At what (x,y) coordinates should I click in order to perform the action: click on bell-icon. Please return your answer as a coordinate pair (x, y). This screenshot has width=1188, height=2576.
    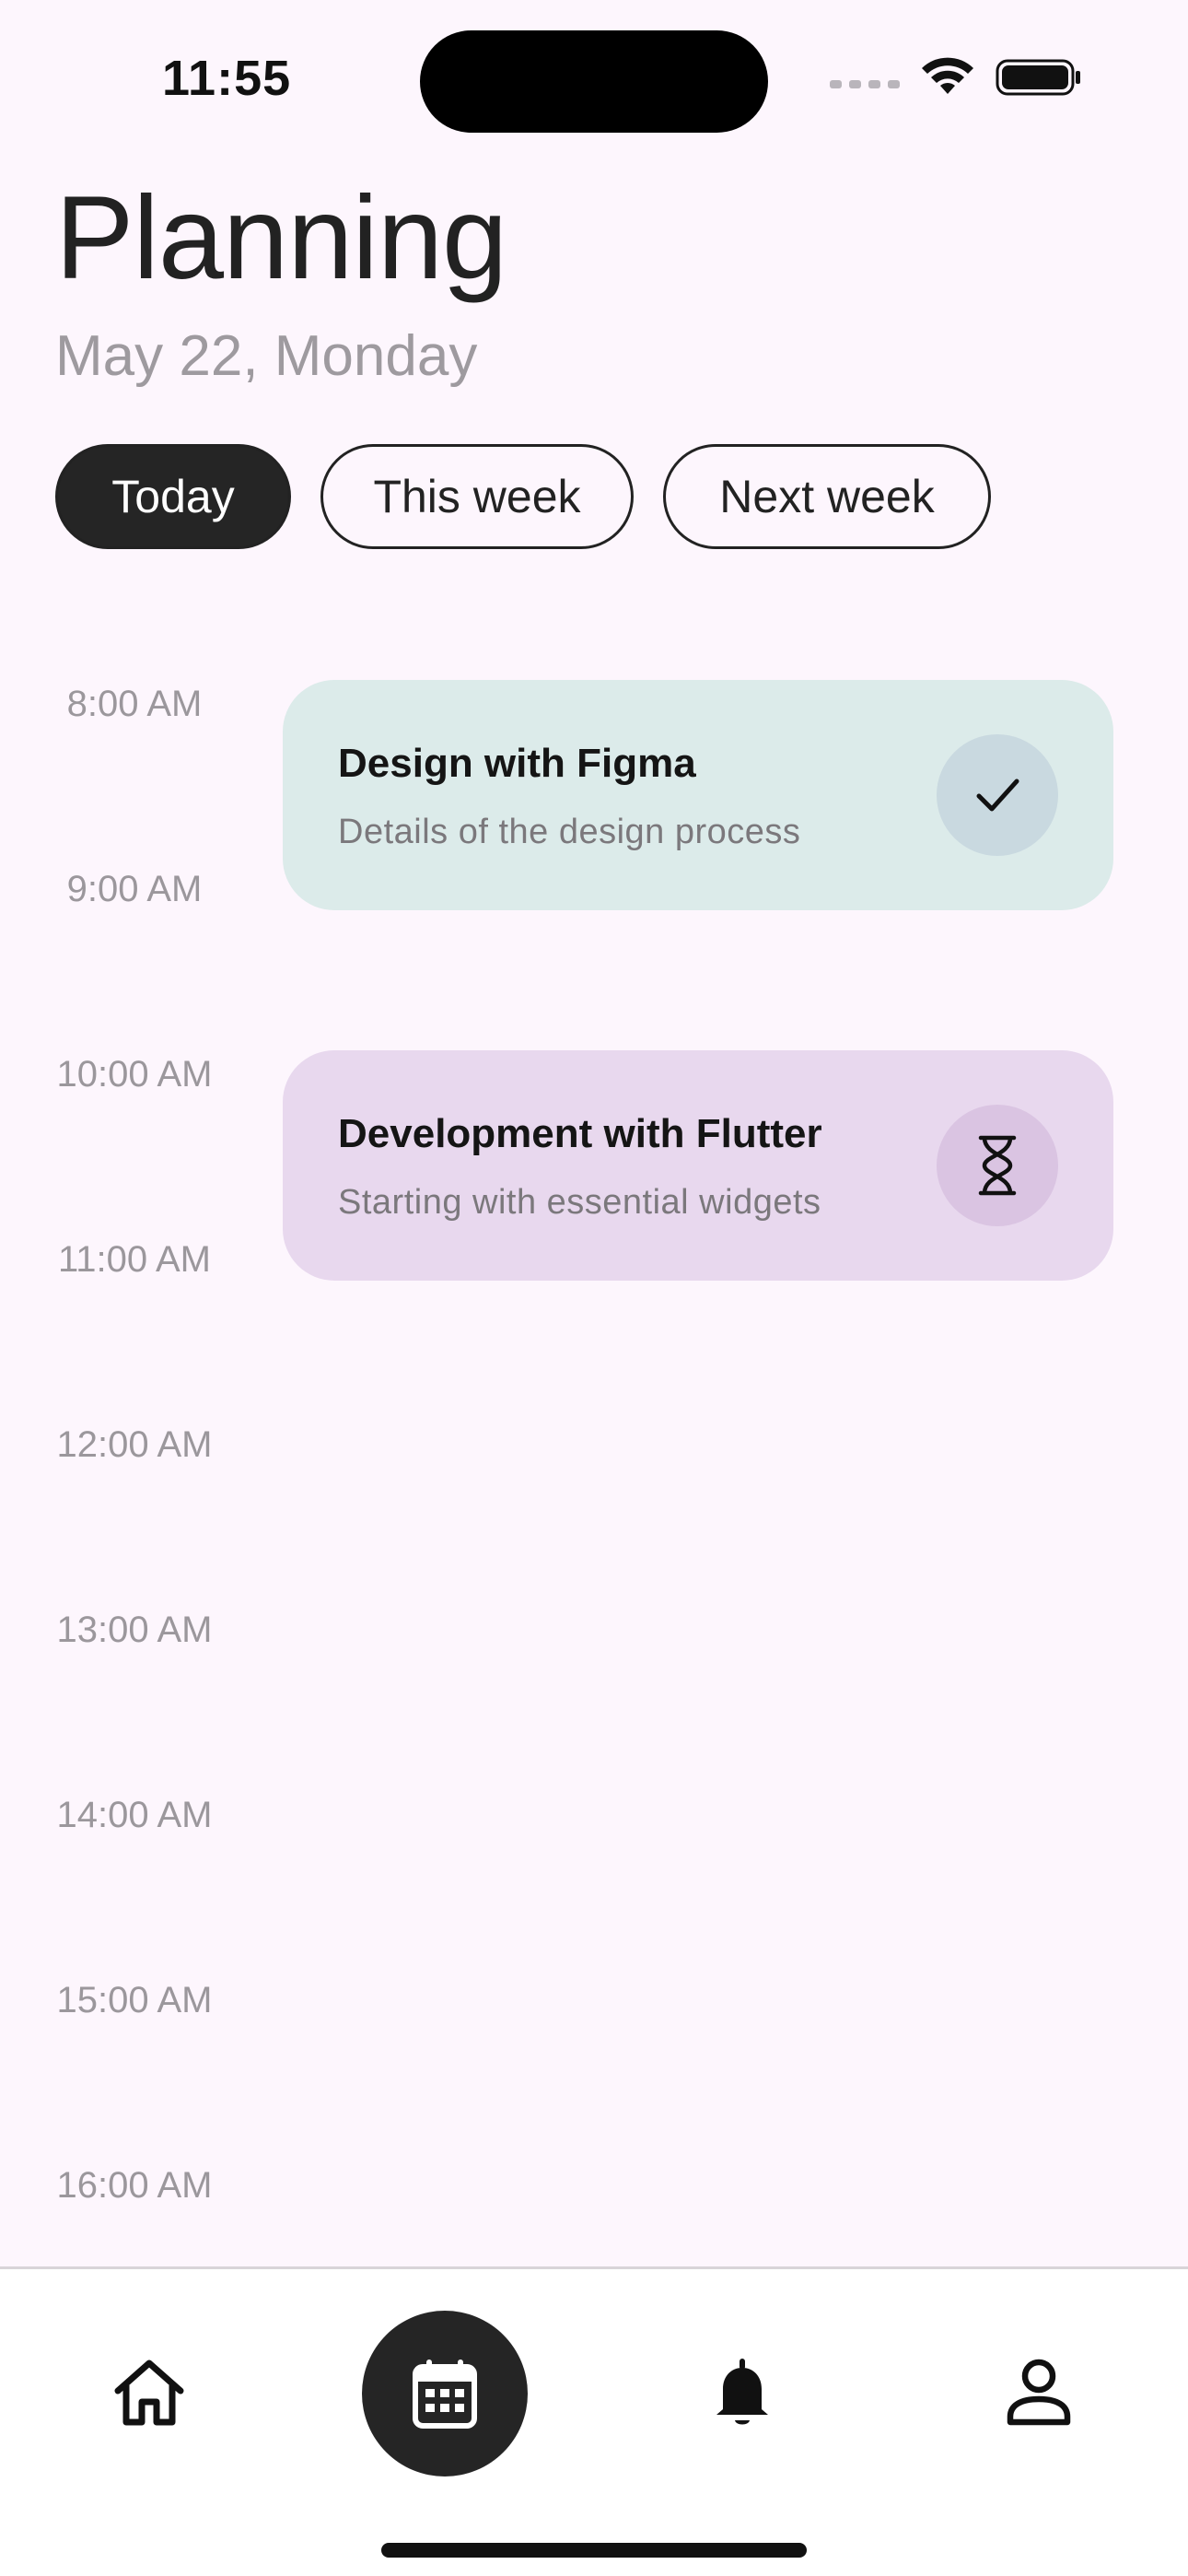
    Looking at the image, I should click on (742, 2392).